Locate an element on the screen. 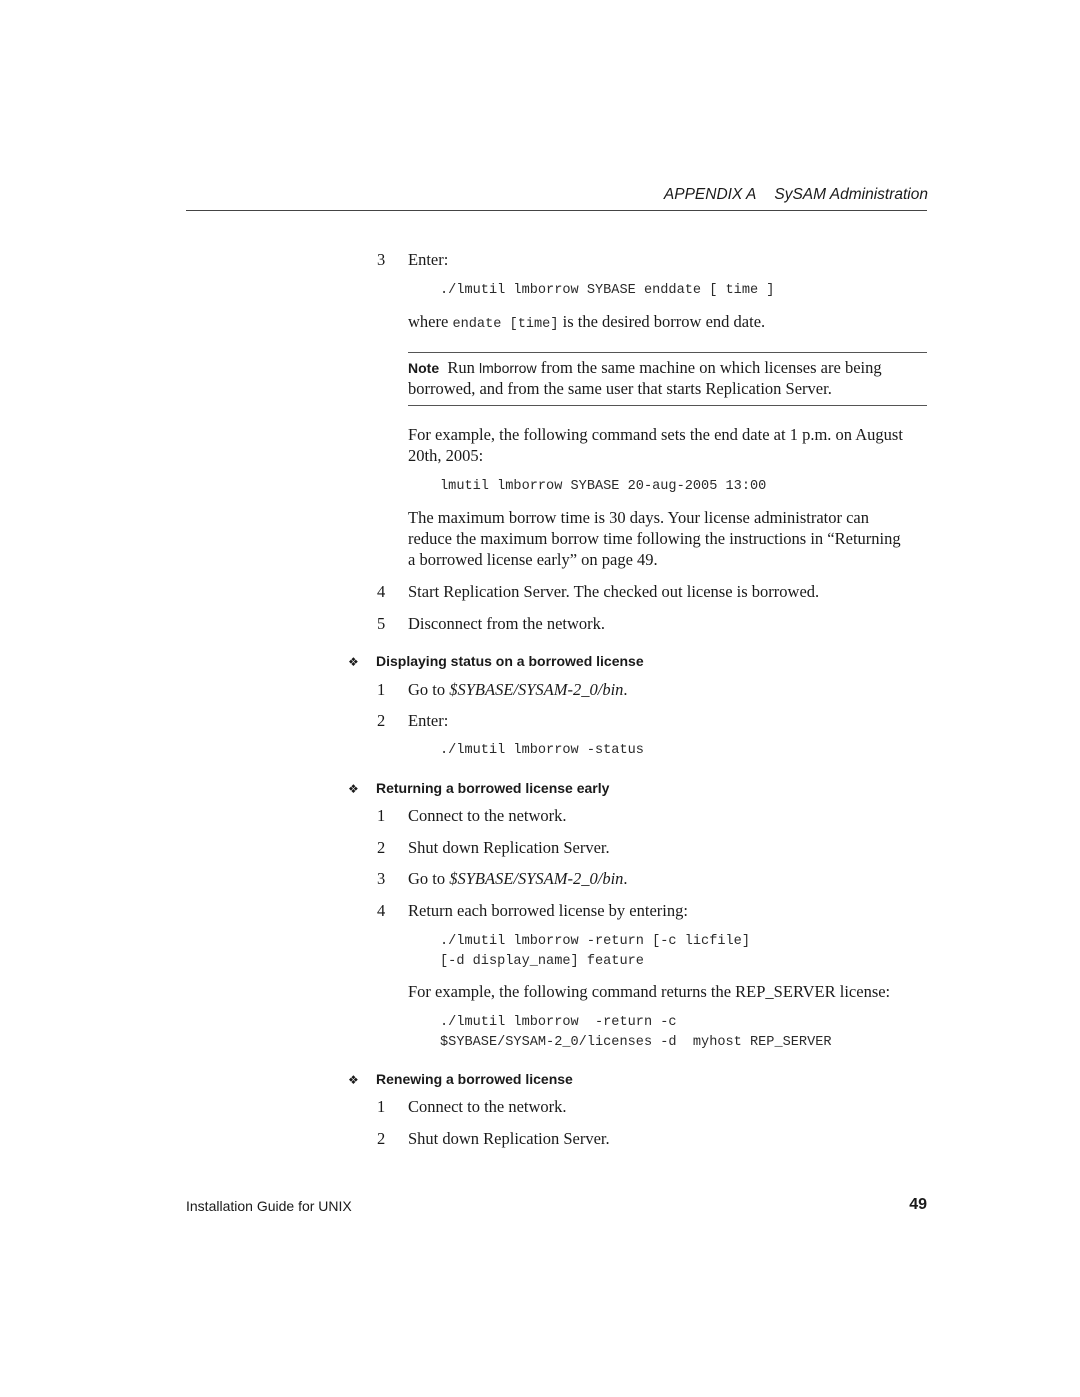  header-rule is located at coordinates (556, 210).